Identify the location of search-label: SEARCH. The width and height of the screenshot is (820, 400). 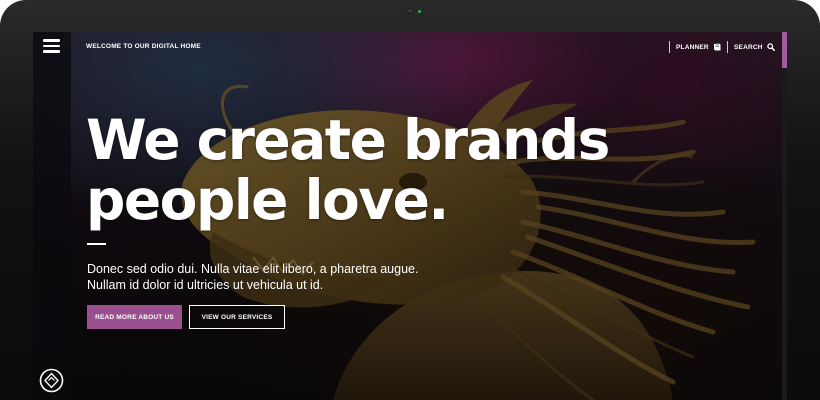
(748, 47).